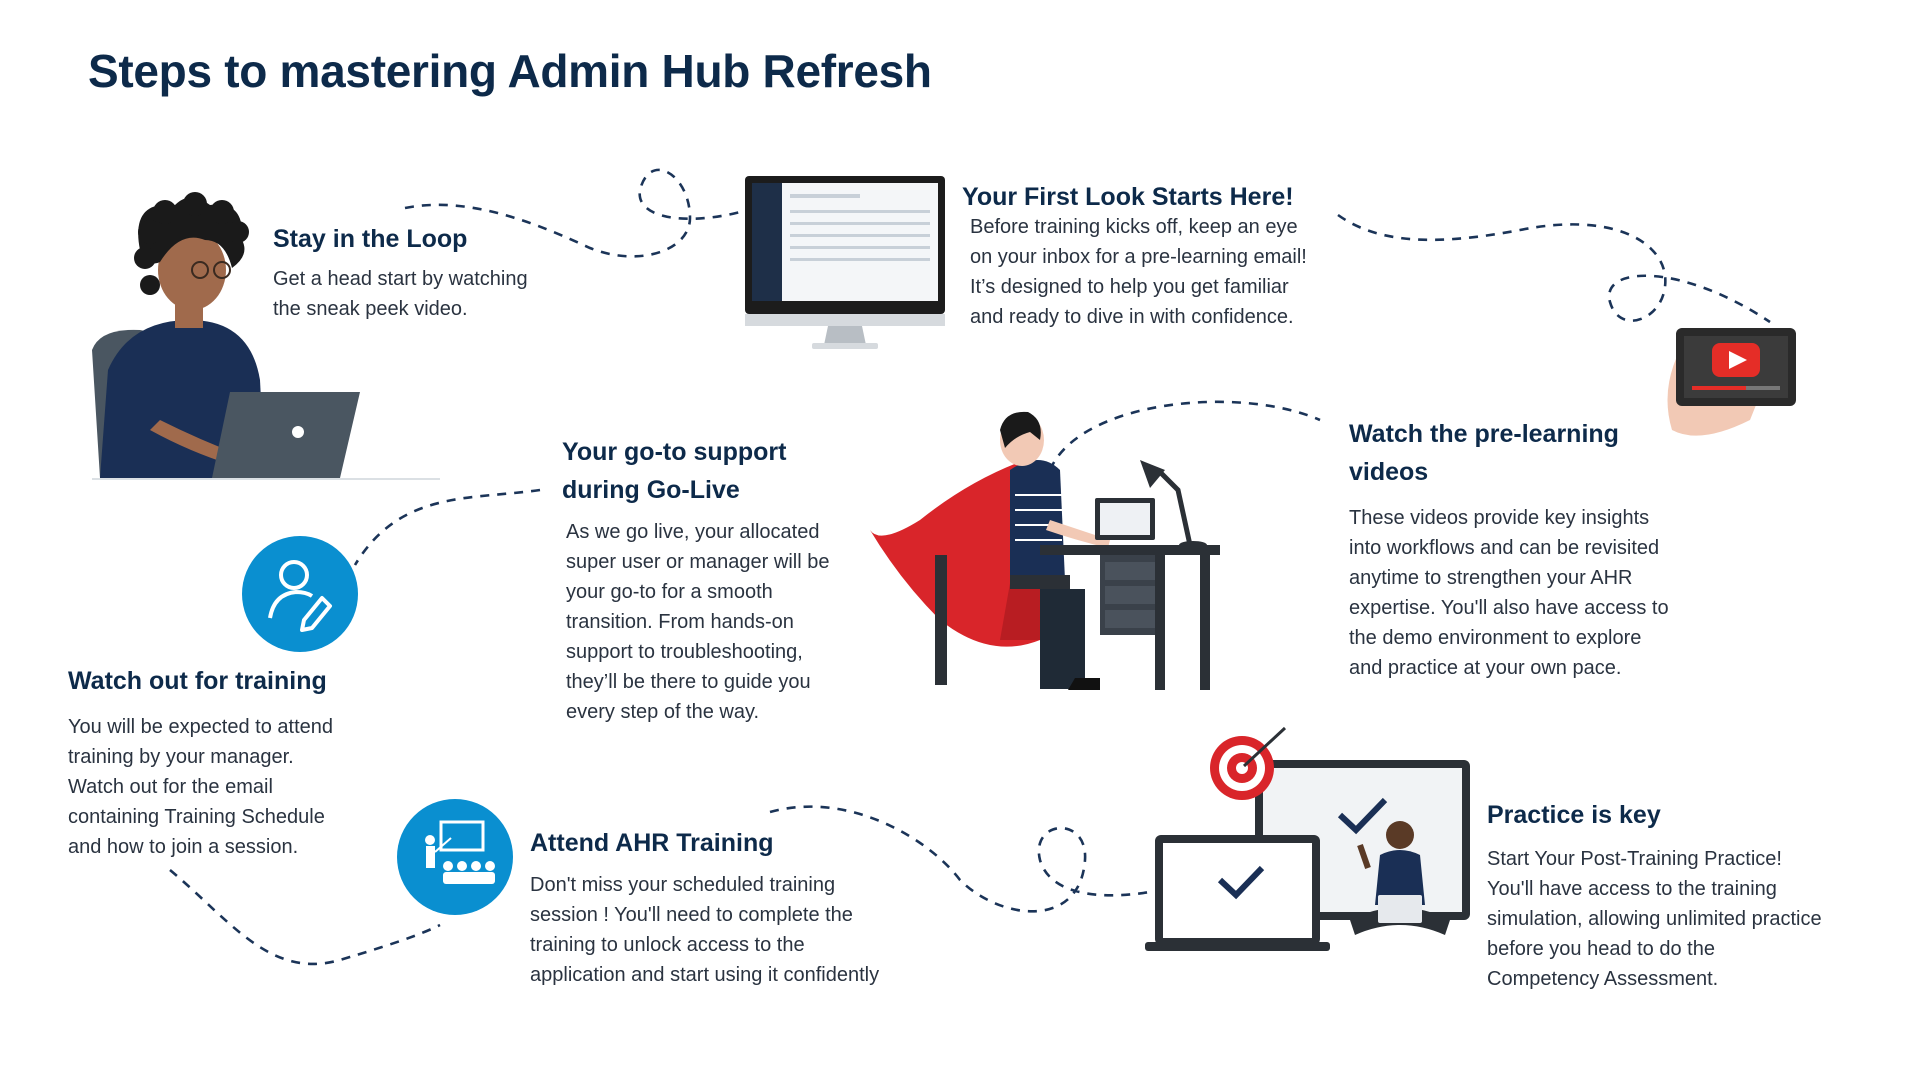 The height and width of the screenshot is (1080, 1920). What do you see at coordinates (1484, 434) in the screenshot?
I see `step-title-line: Watch the pre-learning` at bounding box center [1484, 434].